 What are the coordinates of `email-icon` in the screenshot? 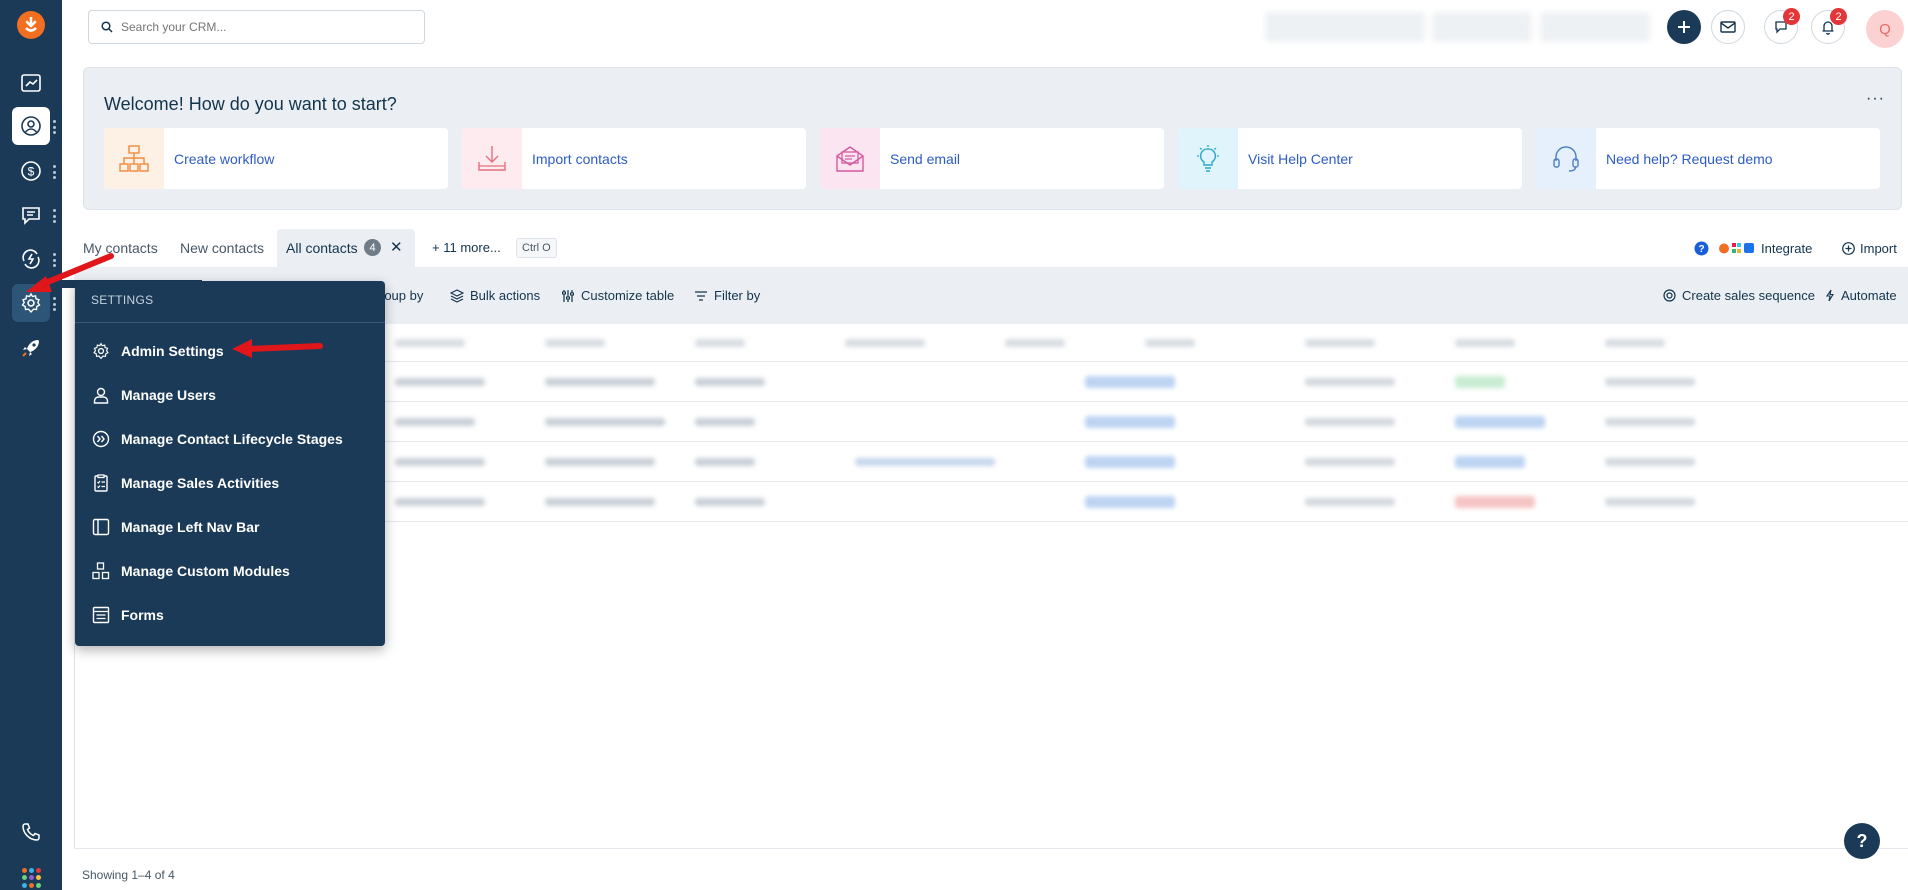 It's located at (850, 158).